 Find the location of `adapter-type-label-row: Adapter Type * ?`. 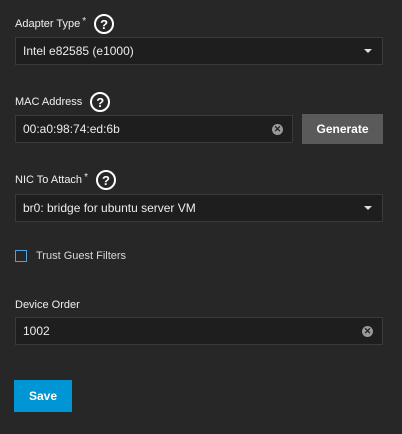

adapter-type-label-row: Adapter Type * ? is located at coordinates (65, 24).